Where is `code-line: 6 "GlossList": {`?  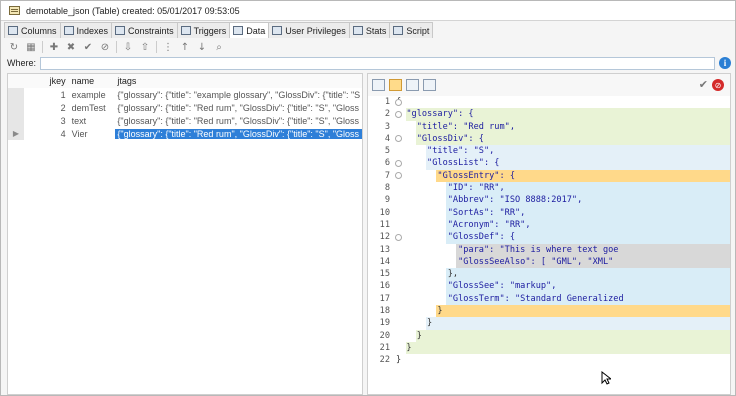 code-line: 6 "GlossList": { is located at coordinates (549, 163).